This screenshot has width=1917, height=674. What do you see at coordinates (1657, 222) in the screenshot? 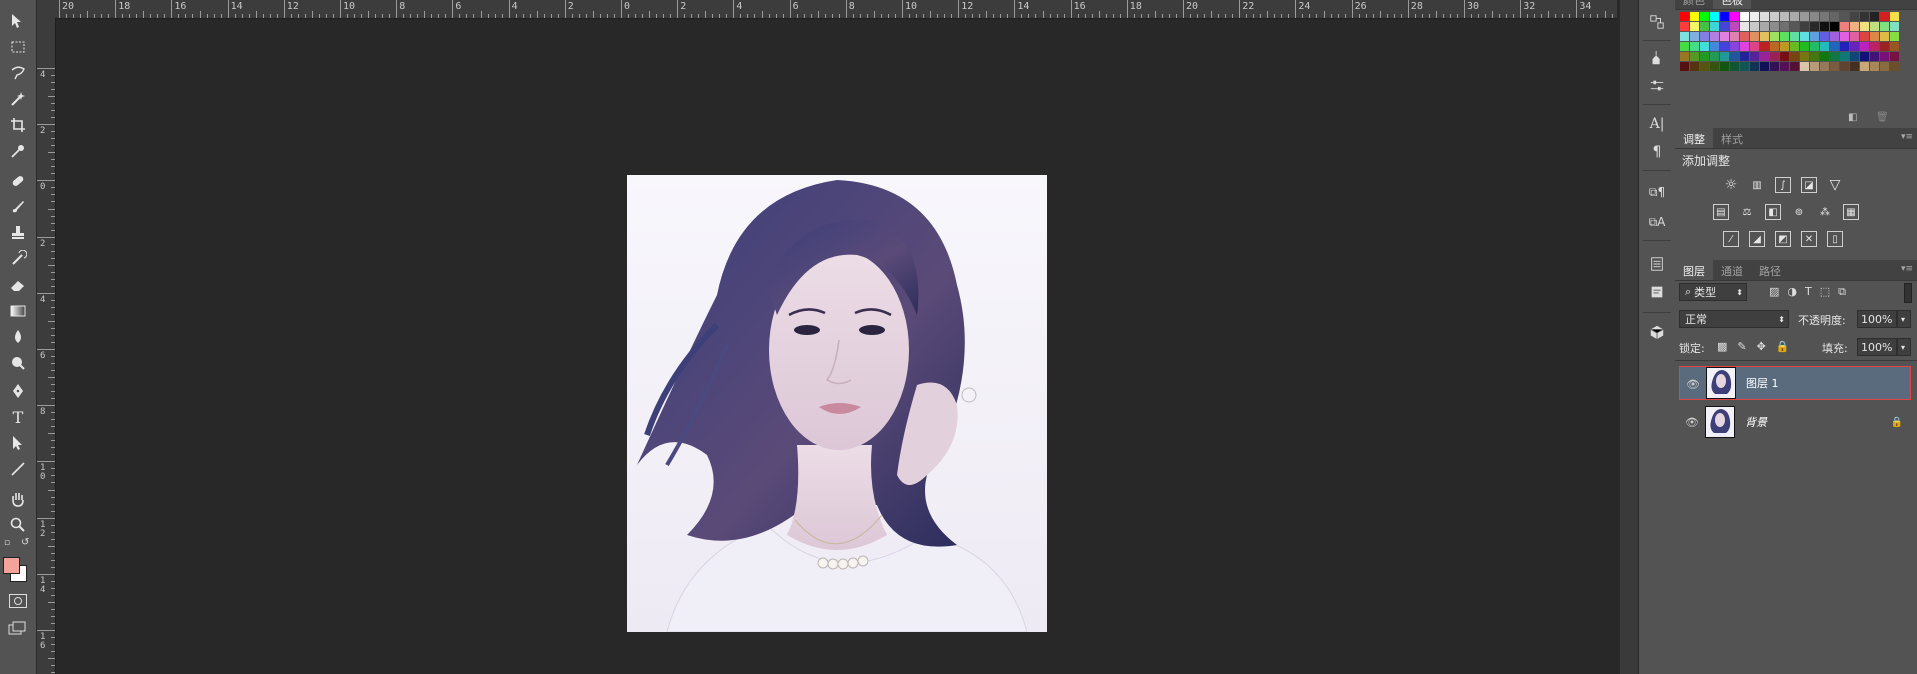
I see `character-styles-icon: ⧉A` at bounding box center [1657, 222].